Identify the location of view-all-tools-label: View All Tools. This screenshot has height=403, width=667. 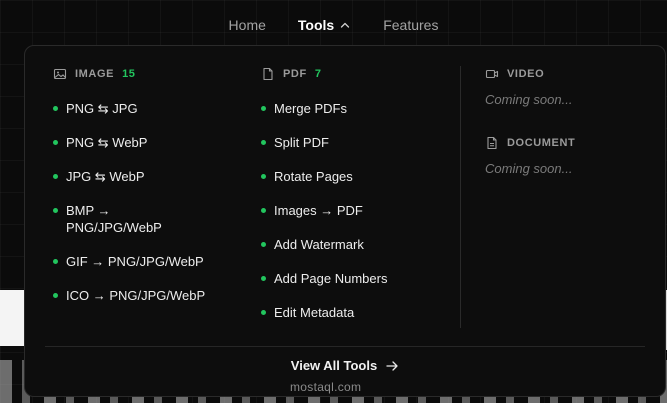
(334, 365).